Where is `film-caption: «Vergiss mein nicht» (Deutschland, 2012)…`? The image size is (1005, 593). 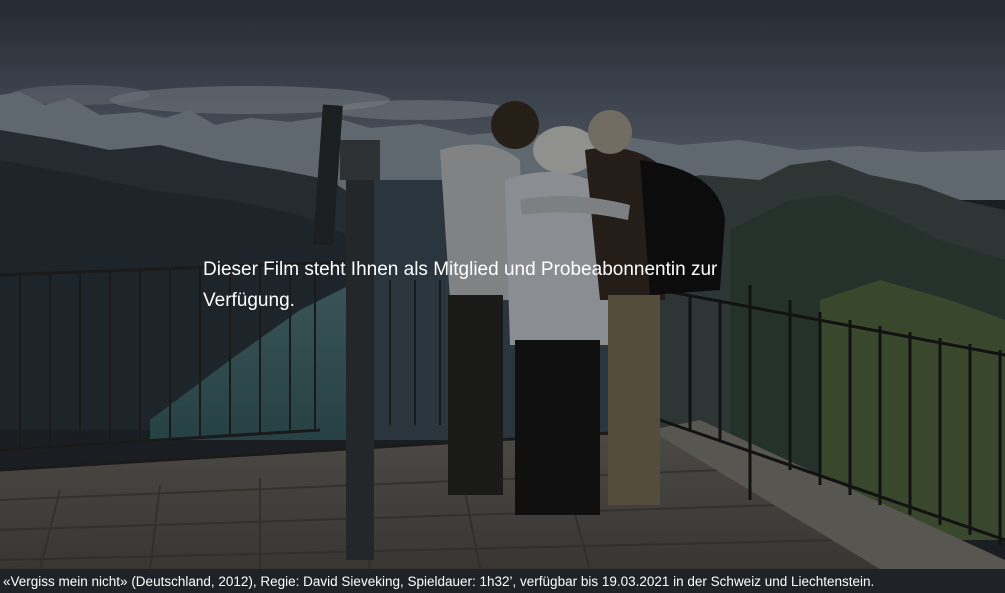
film-caption: «Vergiss mein nicht» (Deutschland, 2012)… is located at coordinates (439, 581).